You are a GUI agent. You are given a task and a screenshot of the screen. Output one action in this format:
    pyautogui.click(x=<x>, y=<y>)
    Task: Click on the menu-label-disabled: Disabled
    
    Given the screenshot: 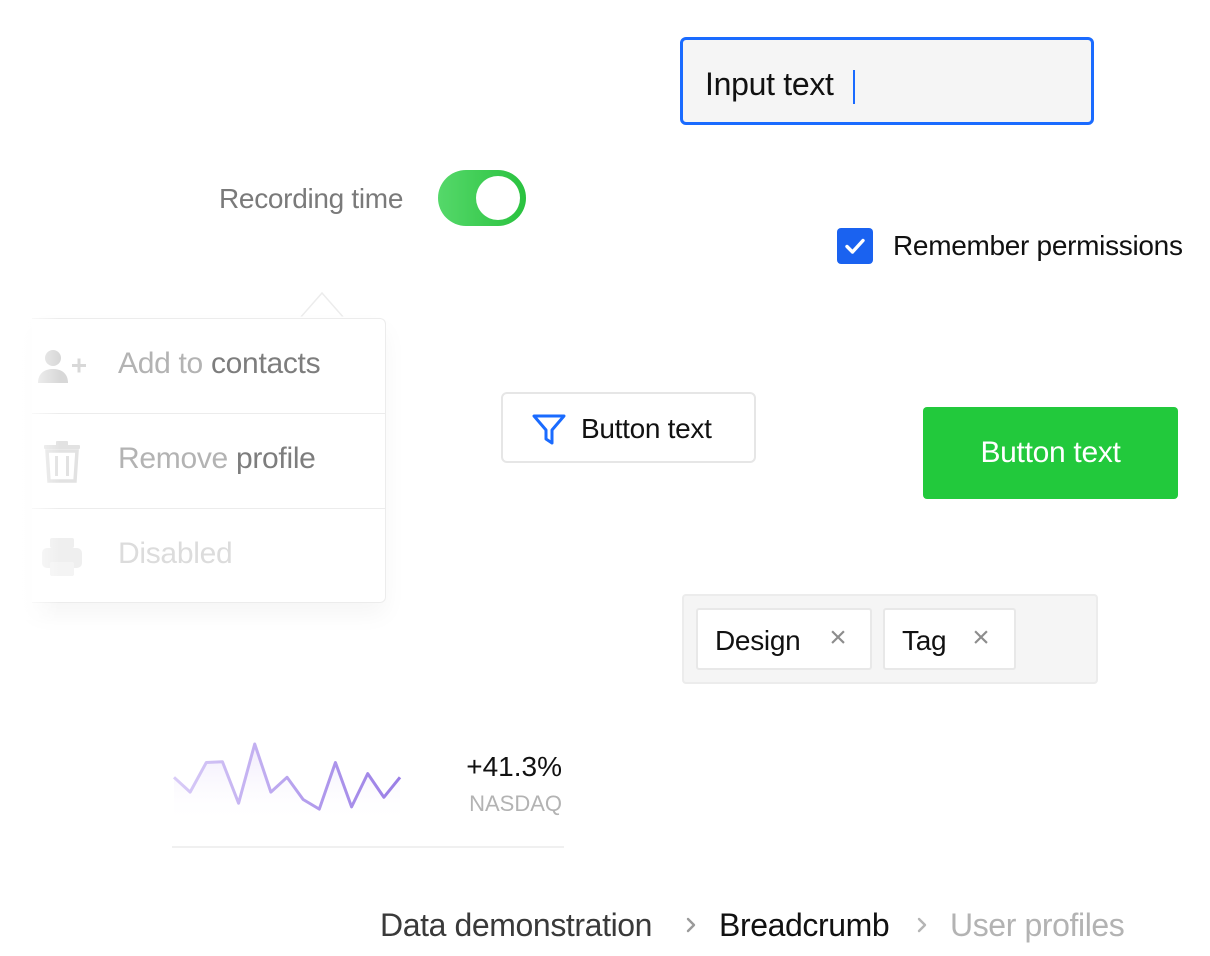 What is the action you would take?
    pyautogui.click(x=175, y=553)
    